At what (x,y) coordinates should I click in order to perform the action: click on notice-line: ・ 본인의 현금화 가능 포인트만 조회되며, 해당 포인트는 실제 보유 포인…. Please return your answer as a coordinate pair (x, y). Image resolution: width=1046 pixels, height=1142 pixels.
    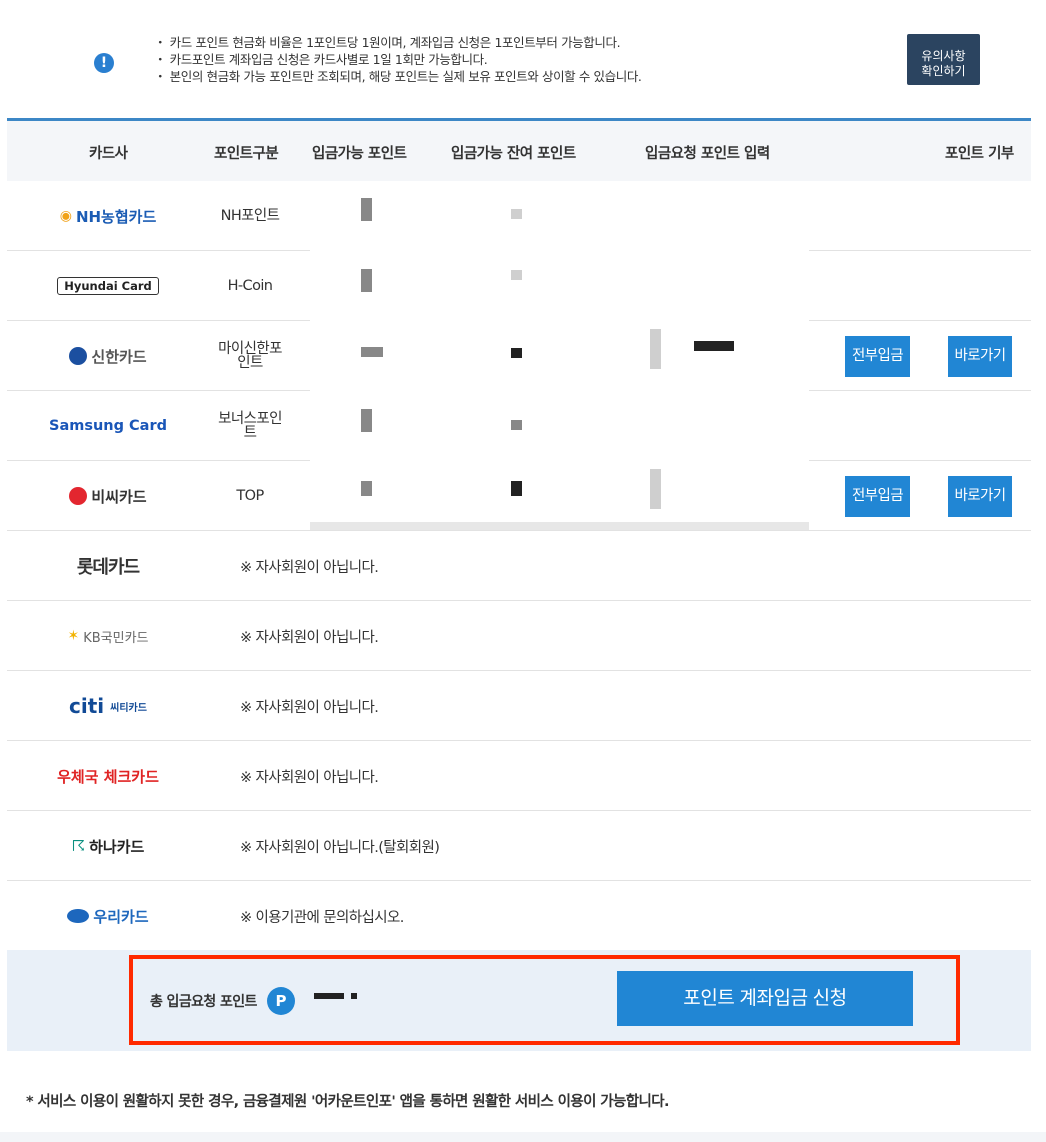
    Looking at the image, I should click on (398, 76).